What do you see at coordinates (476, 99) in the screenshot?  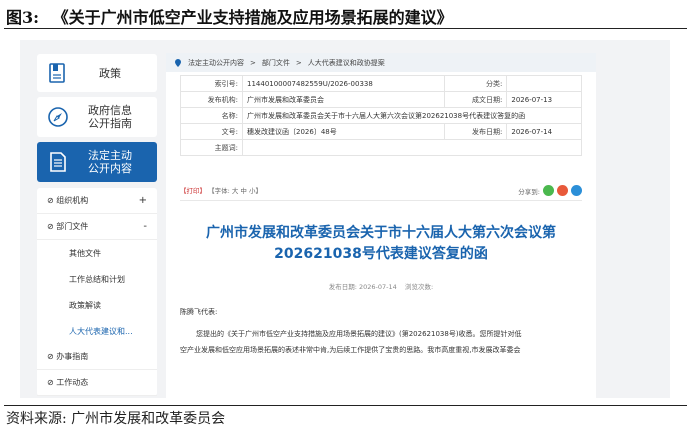 I see `meta-key: 成文日期:` at bounding box center [476, 99].